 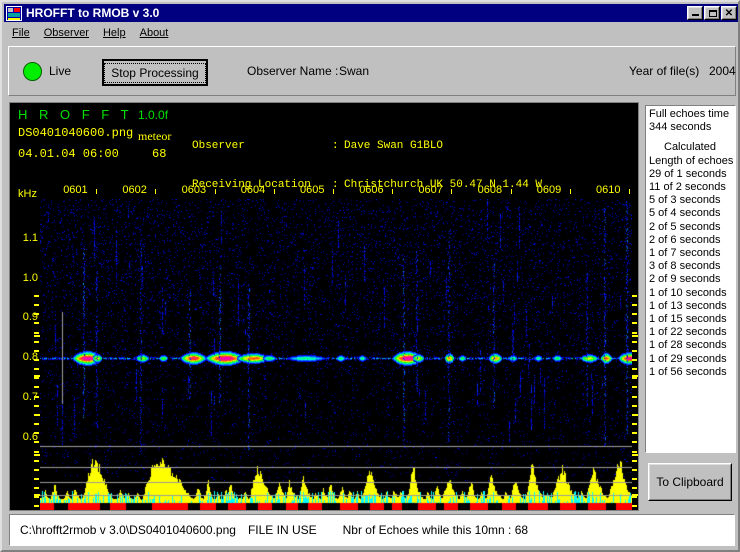 I want to click on calculated-label: Calculated, so click(x=690, y=147).